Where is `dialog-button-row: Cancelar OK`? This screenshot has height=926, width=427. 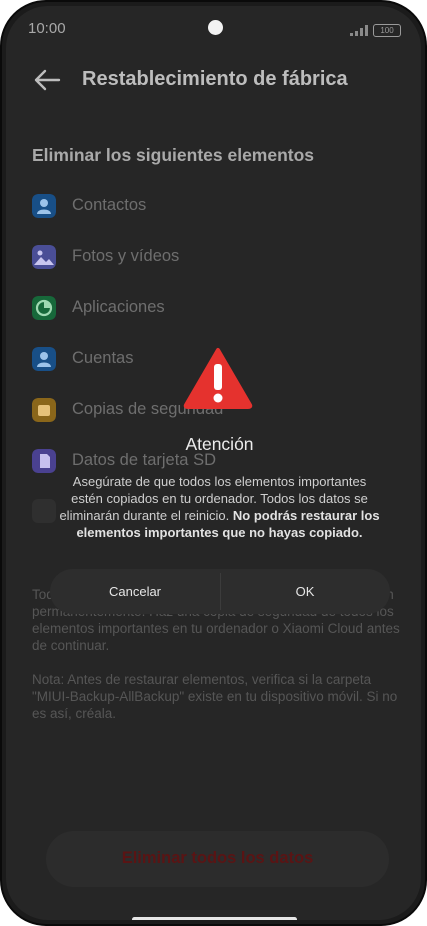
dialog-button-row: Cancelar OK is located at coordinates (220, 591).